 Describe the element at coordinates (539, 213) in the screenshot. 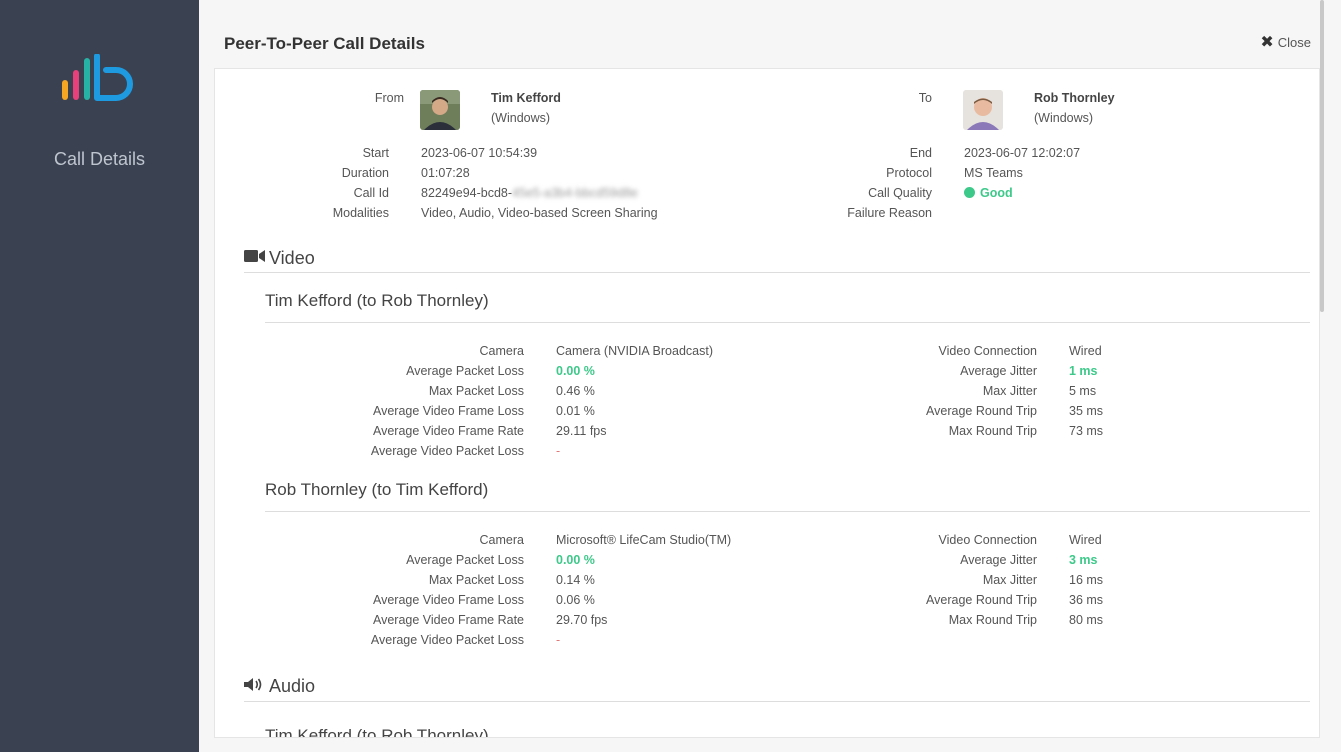

I see `modalities-value: Video, Audio, Video-based Screen Sharing` at that location.